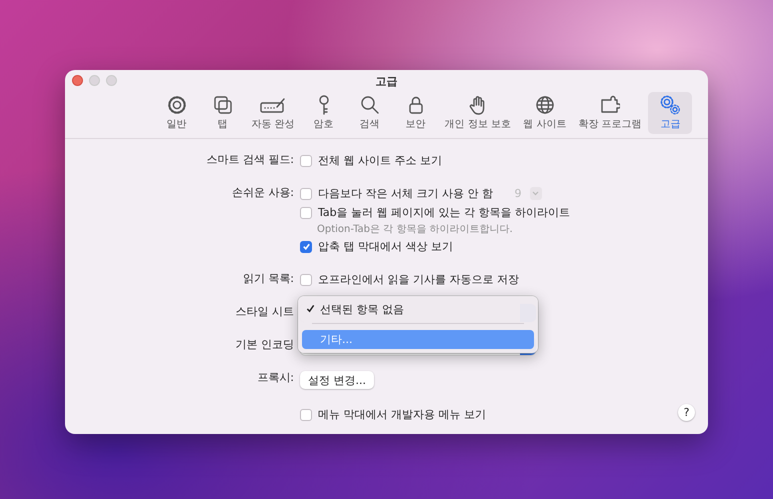  Describe the element at coordinates (478, 113) in the screenshot. I see `toolbar-tab: 개인 정보 보호` at that location.